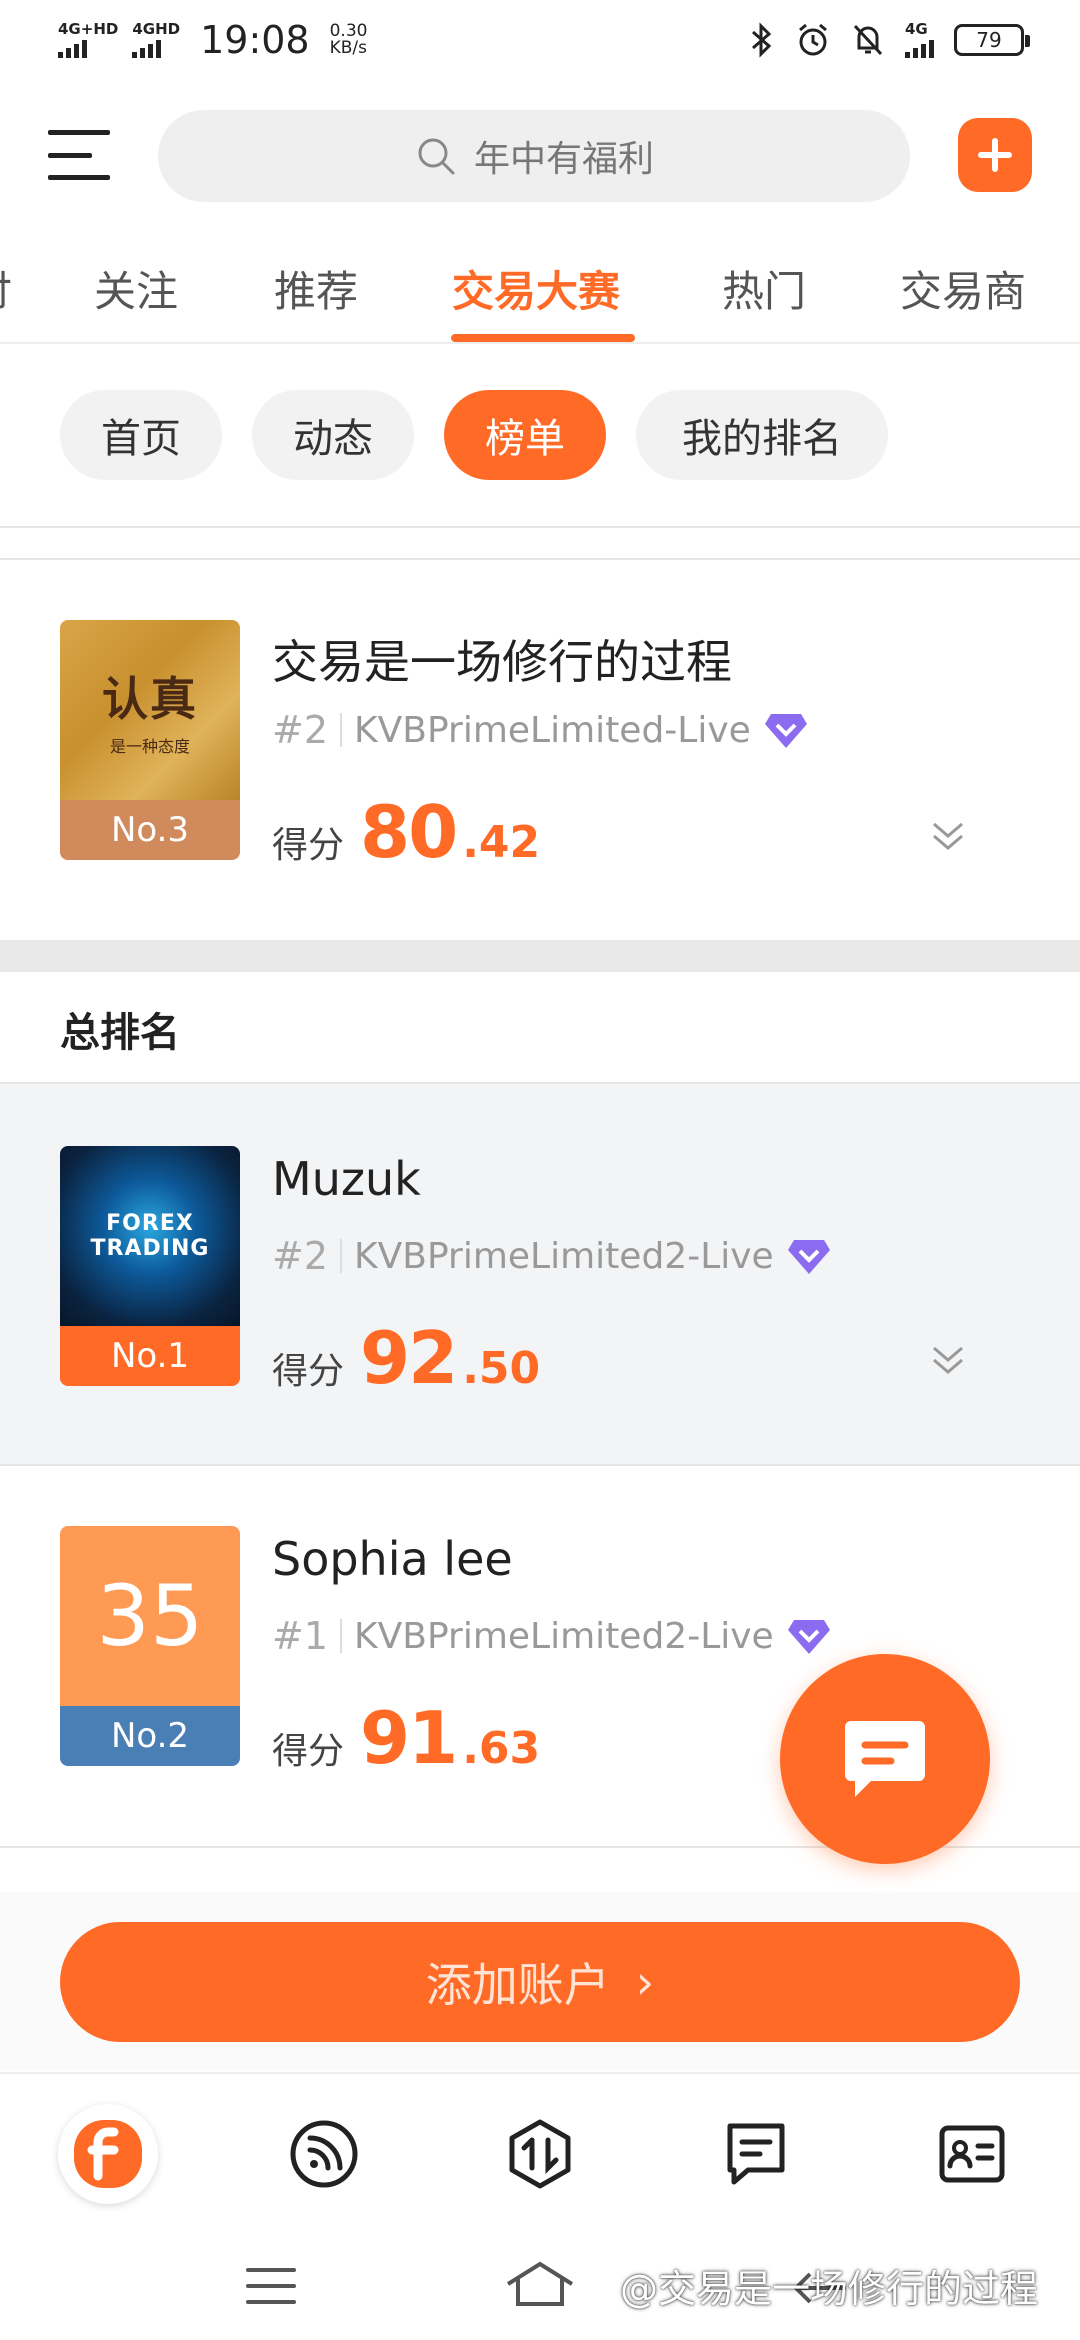 This screenshot has height=2340, width=1080. I want to click on alarm-icon, so click(813, 39).